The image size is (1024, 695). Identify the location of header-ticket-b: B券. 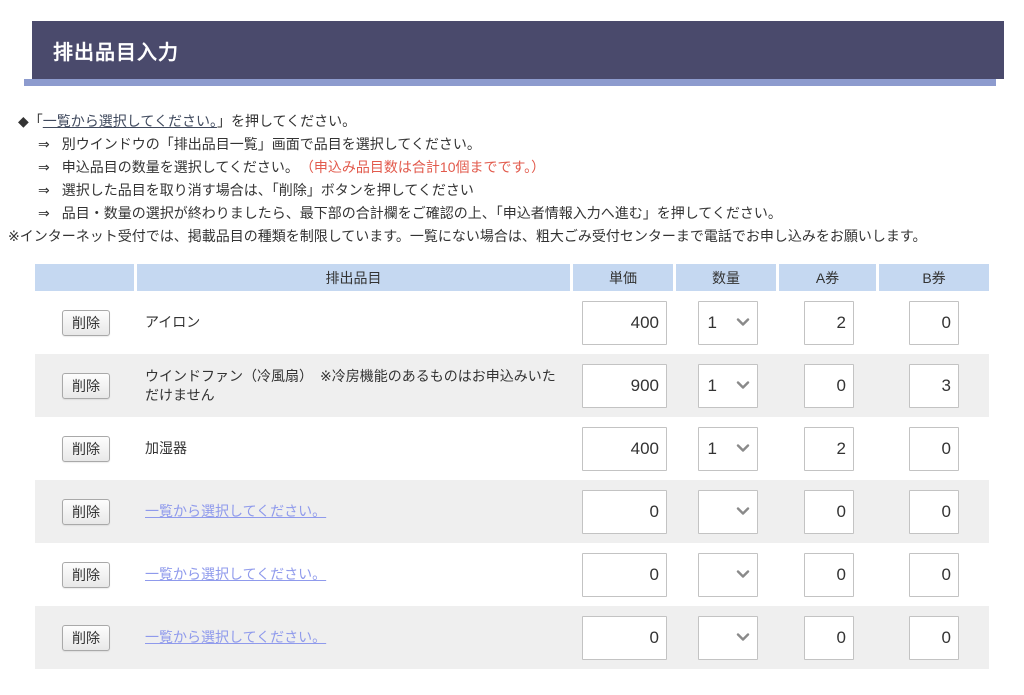
(934, 277).